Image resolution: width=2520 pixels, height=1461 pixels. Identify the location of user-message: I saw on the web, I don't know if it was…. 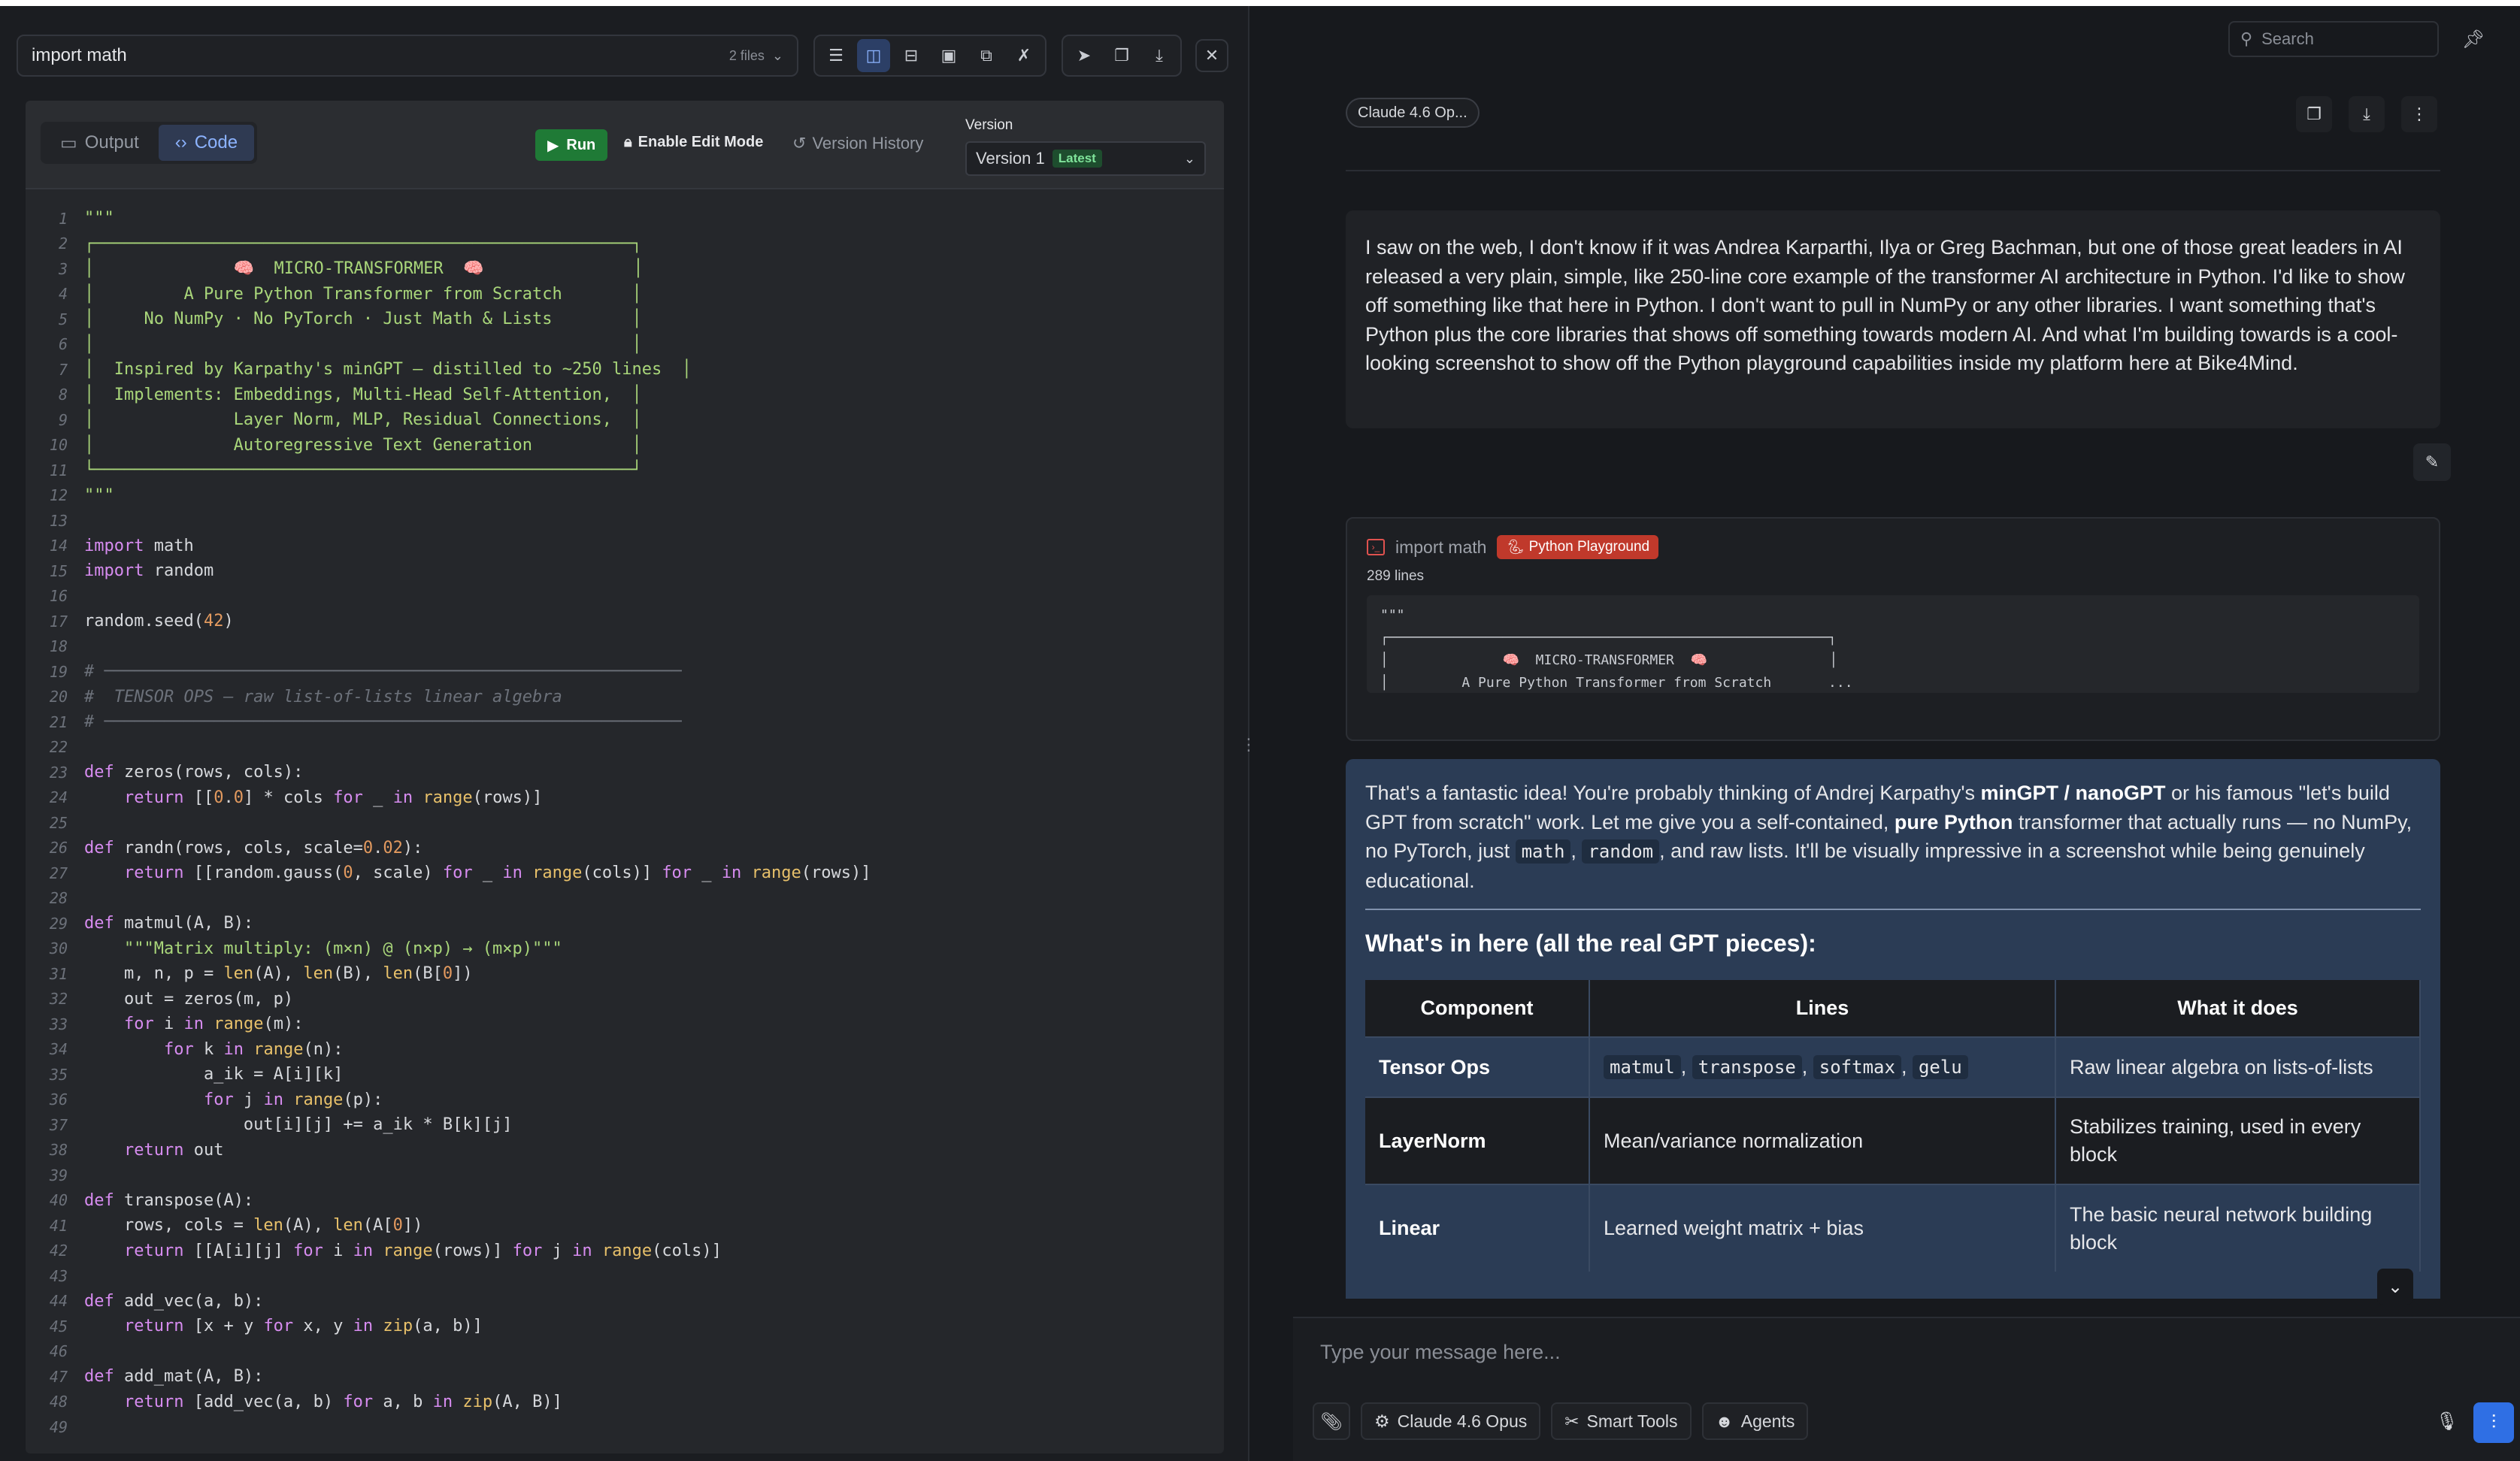
(1893, 319).